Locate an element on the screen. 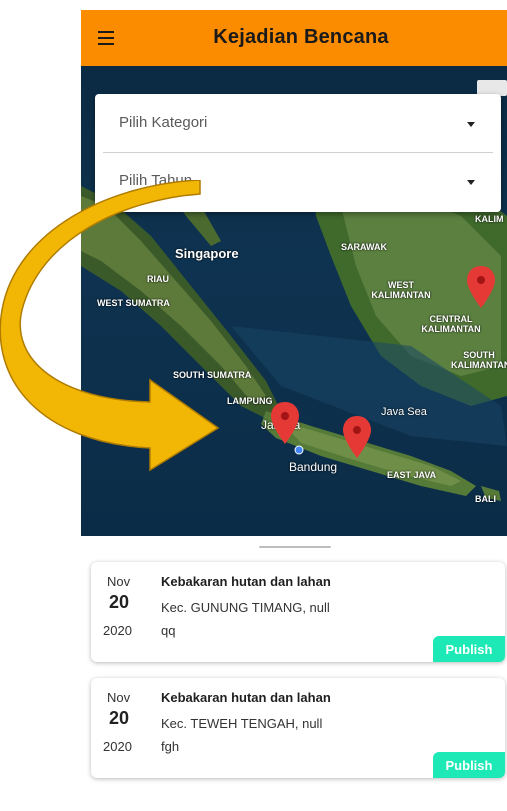 Image resolution: width=507 pixels, height=811 pixels. sheet-drag-handle is located at coordinates (295, 547).